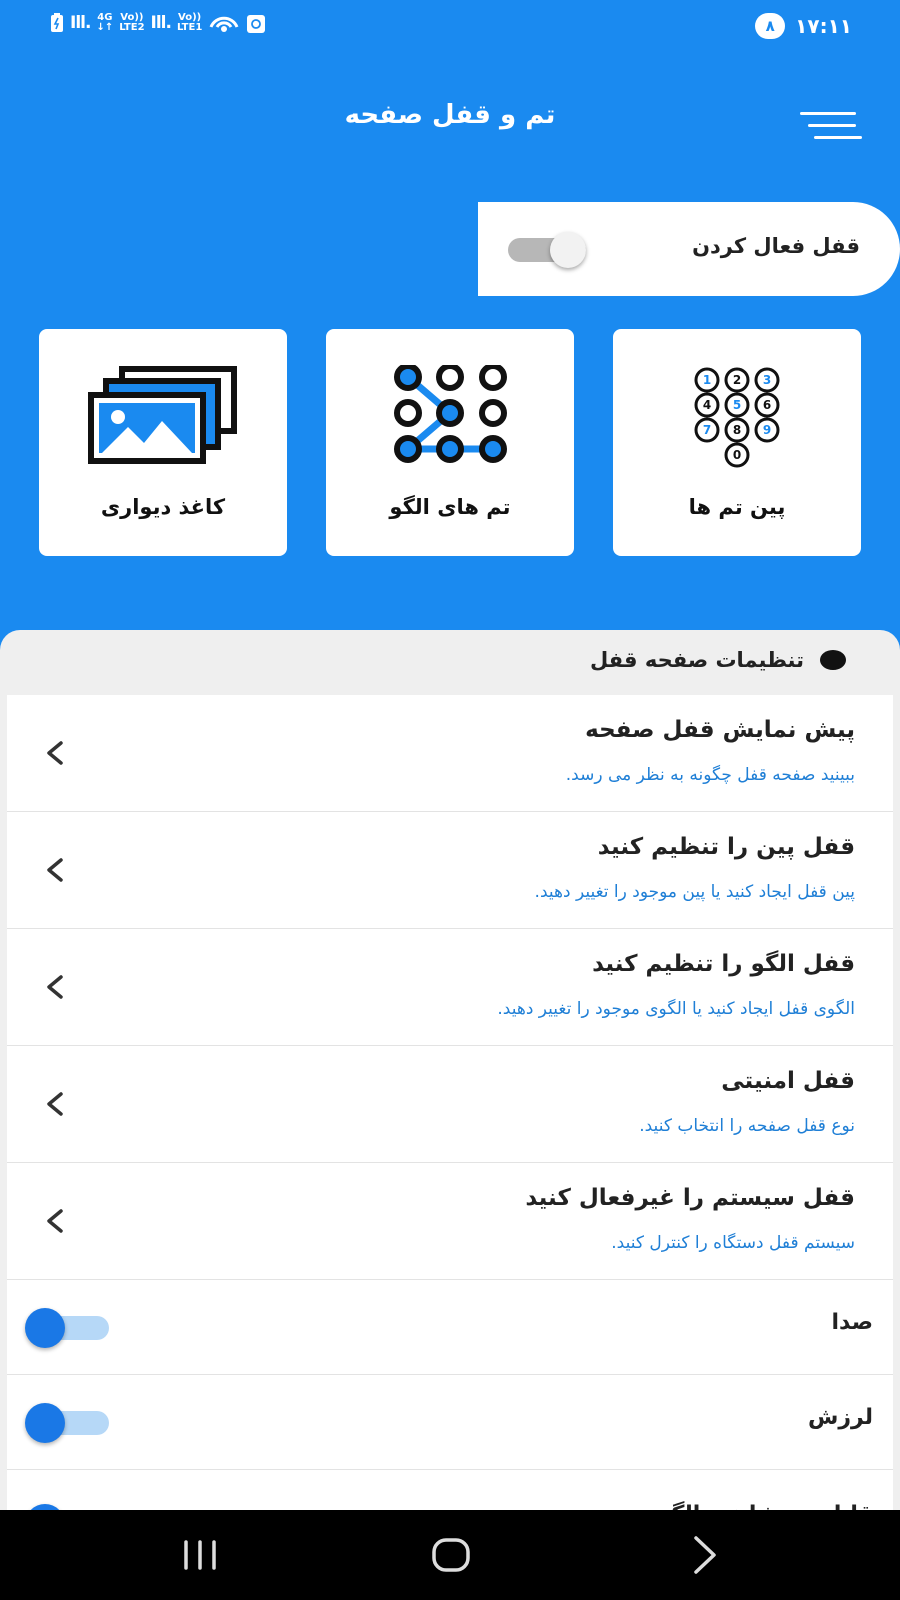  I want to click on status-icons: Ill. 4G ↓↑ Vo)) LTE2 Ill. Vo)) LTE1, so click(158, 23).